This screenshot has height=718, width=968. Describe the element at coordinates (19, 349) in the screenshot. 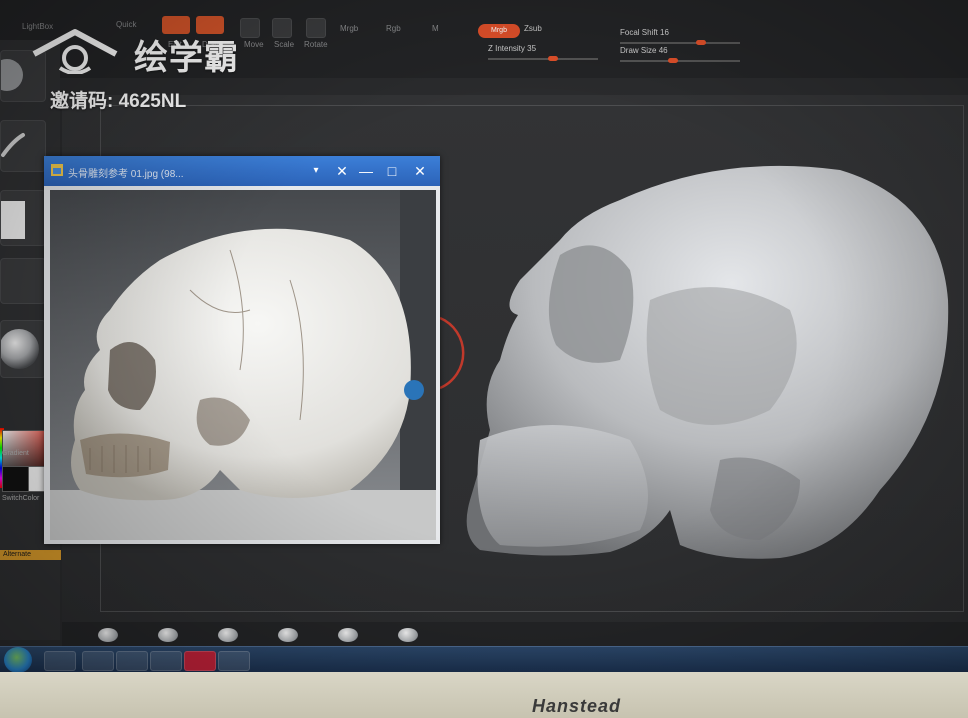

I see `material-sphere-icon` at that location.